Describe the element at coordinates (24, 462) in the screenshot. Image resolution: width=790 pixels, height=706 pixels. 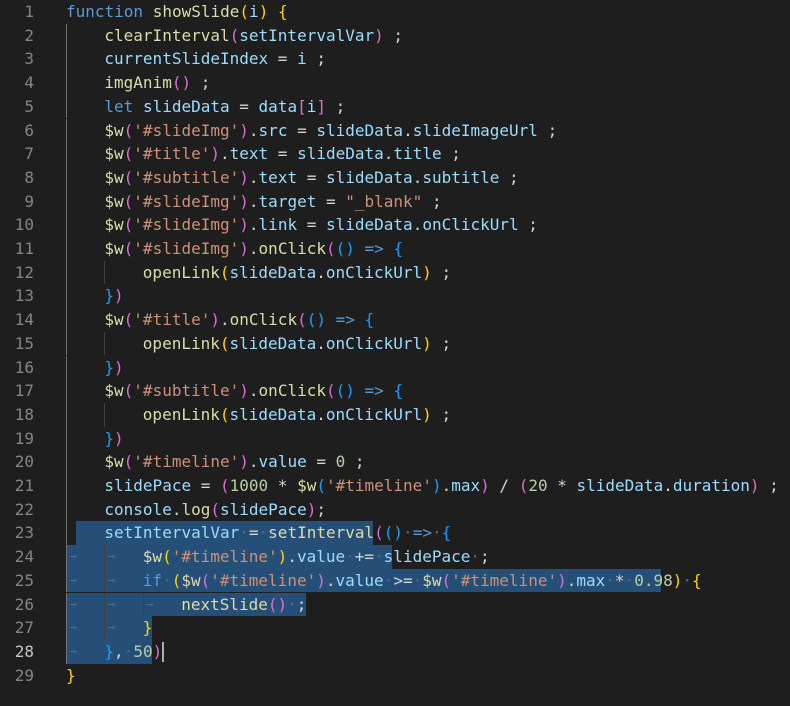
I see `line-number: 20` at that location.